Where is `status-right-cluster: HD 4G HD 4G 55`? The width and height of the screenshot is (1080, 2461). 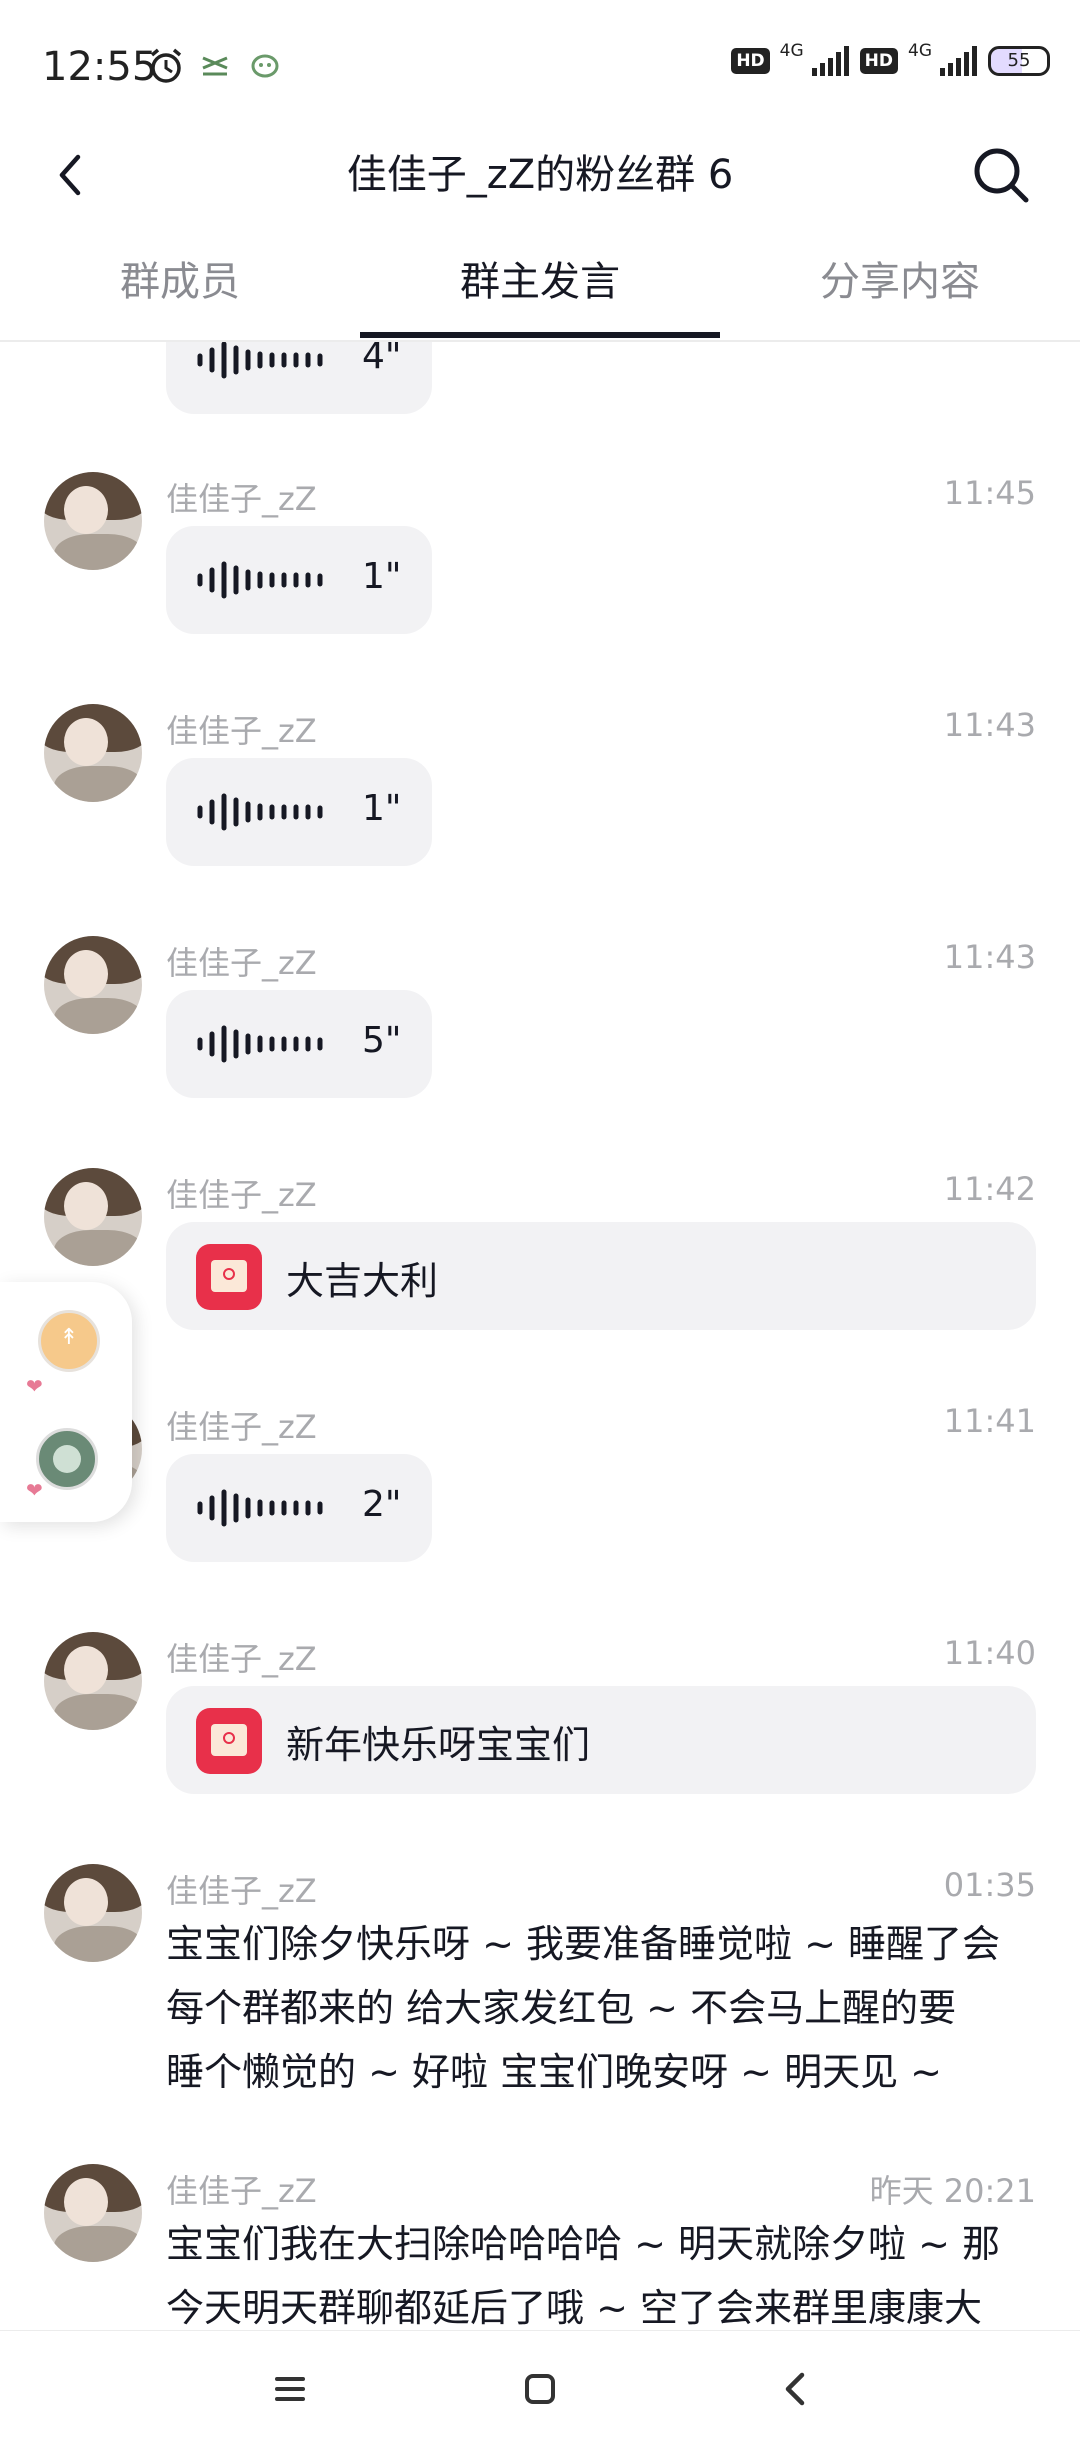 status-right-cluster: HD 4G HD 4G 55 is located at coordinates (890, 58).